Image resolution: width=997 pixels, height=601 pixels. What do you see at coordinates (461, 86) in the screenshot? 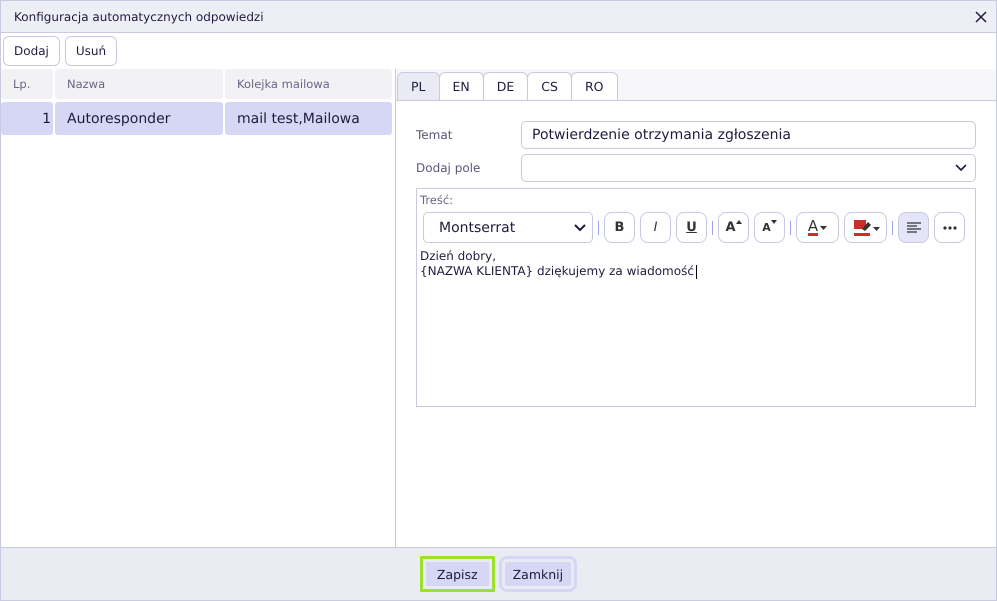
I see `language-tab: EN` at bounding box center [461, 86].